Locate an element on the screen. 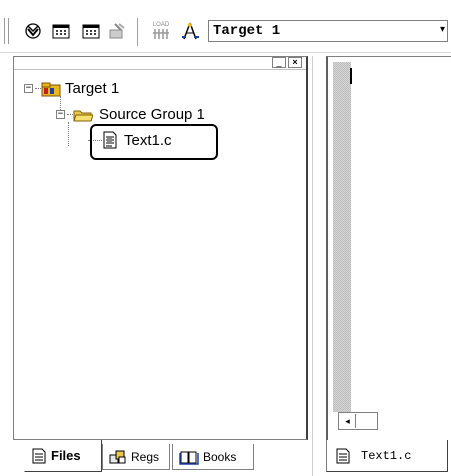 This screenshot has height=476, width=451. document-icon is located at coordinates (343, 455).